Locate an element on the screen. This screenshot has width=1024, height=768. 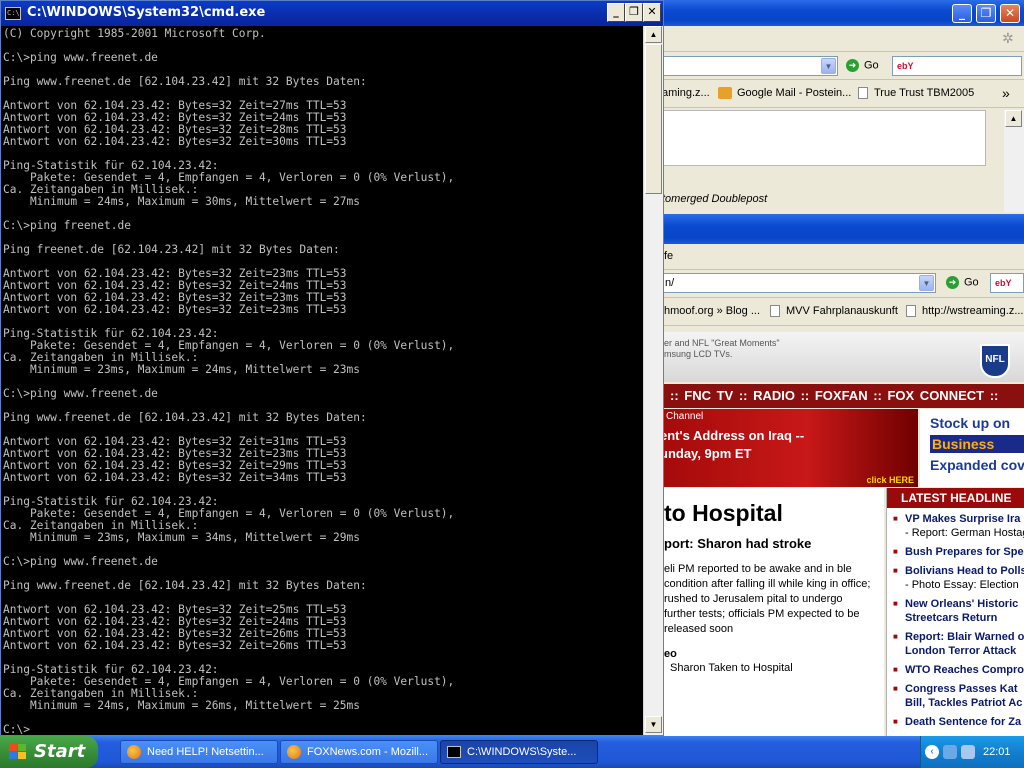
banner-headline: ent's Address on Iraq -- unday, 9pm ET is located at coordinates (732, 444).